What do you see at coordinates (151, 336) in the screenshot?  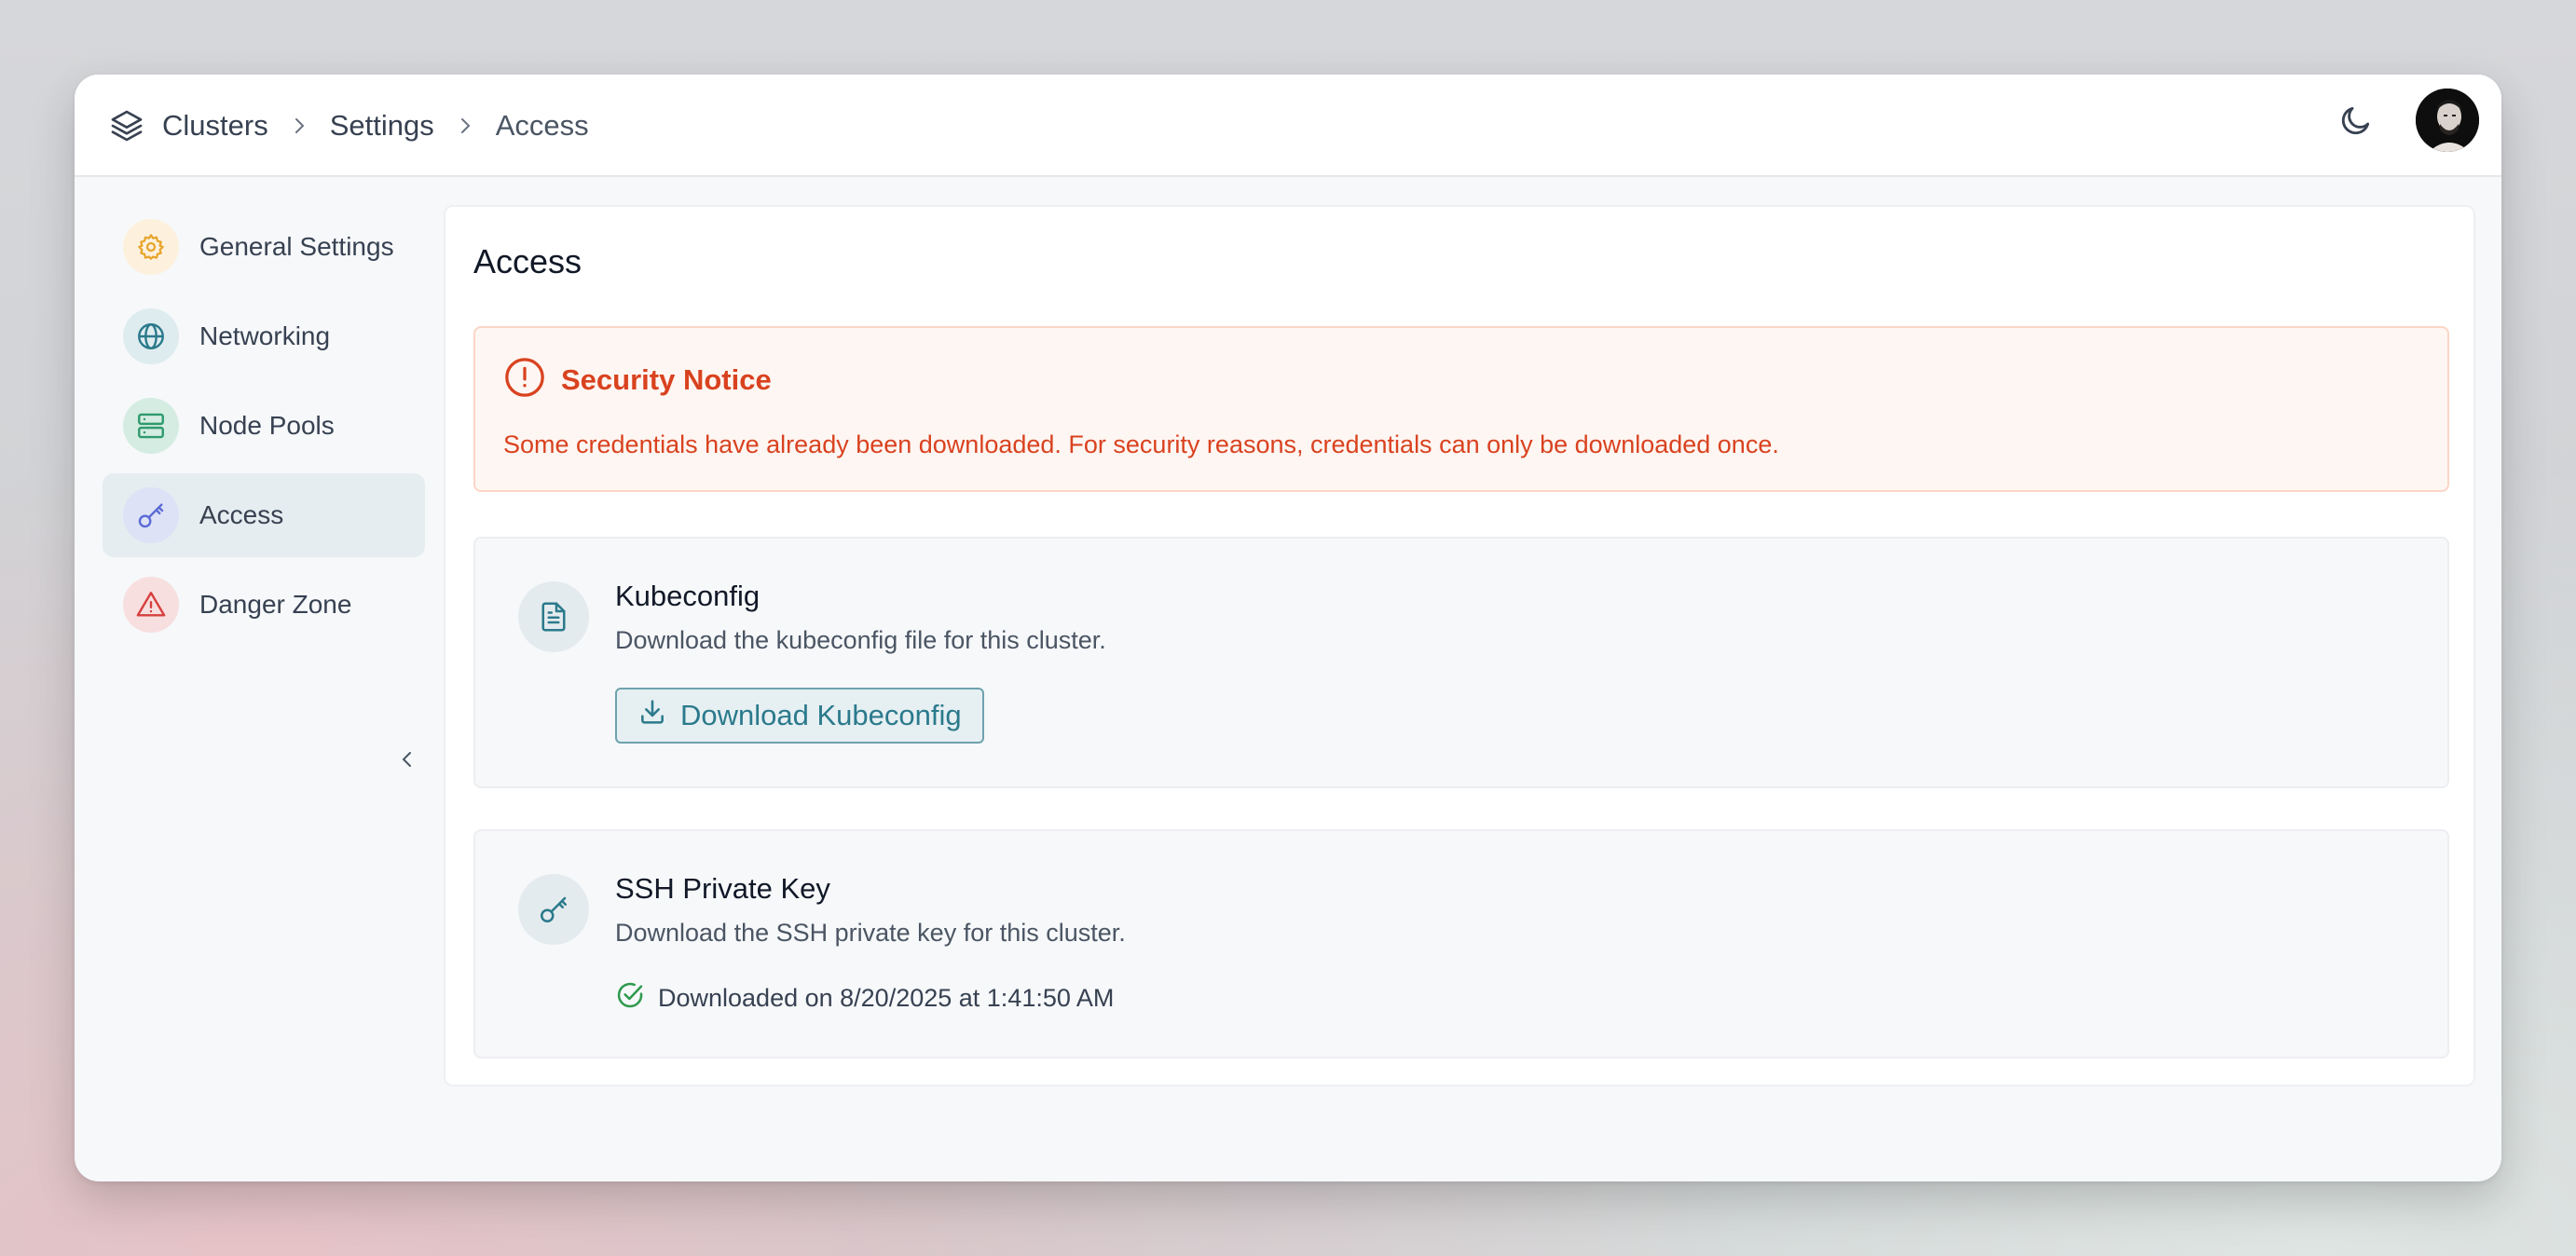 I see `globe-icon` at bounding box center [151, 336].